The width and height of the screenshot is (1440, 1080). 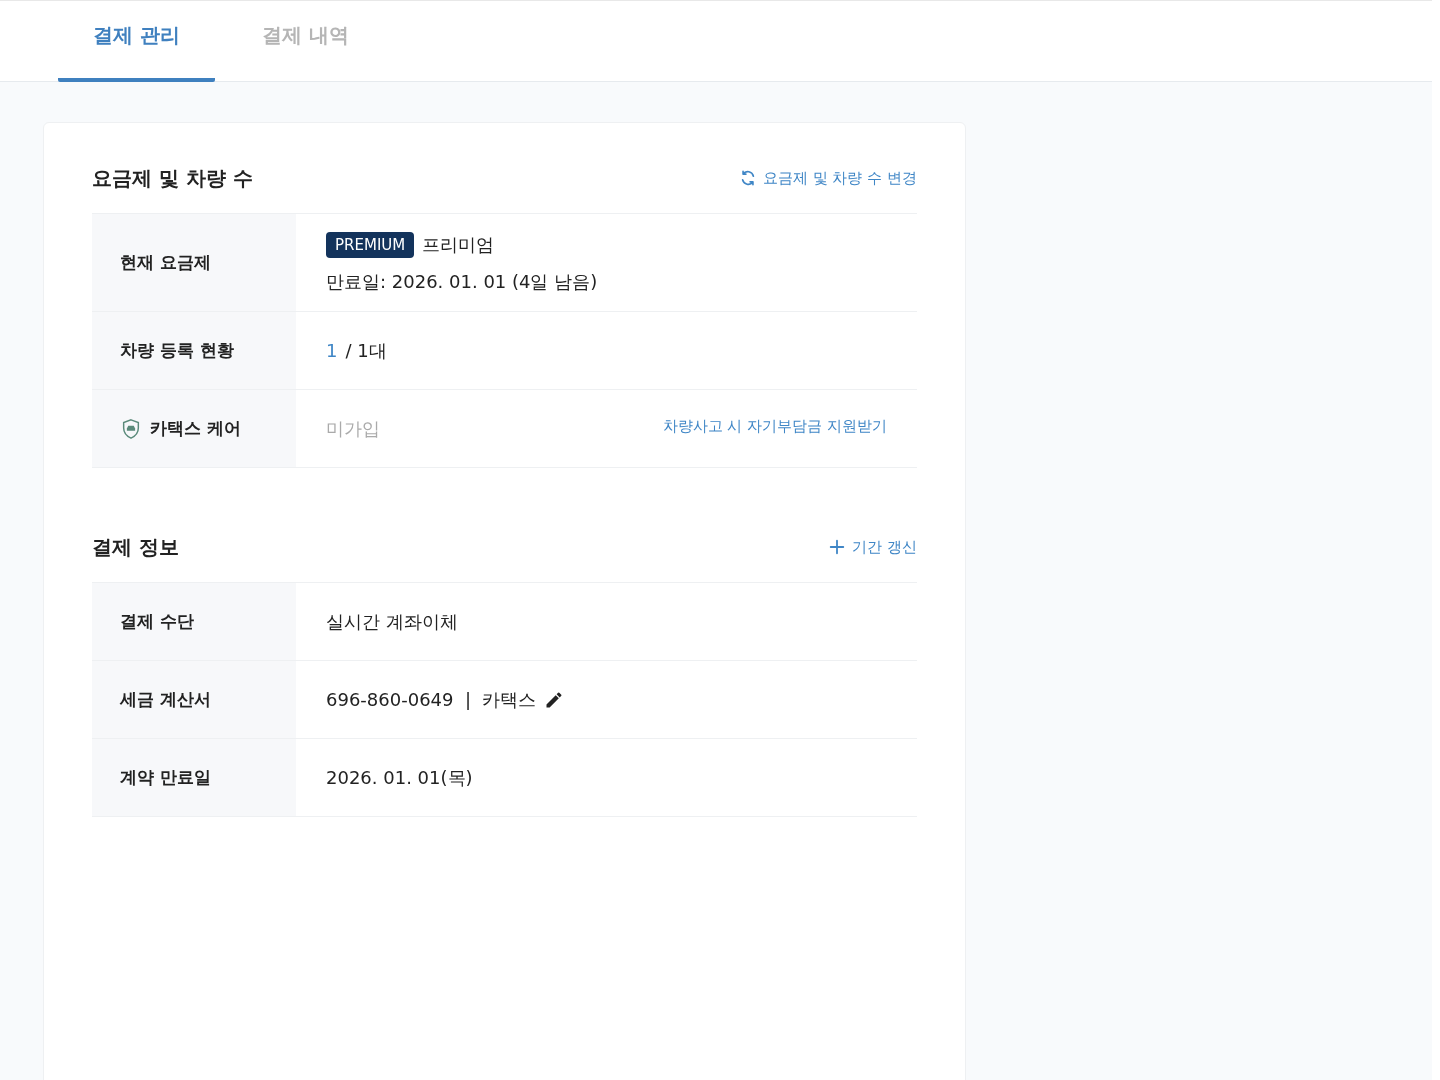 What do you see at coordinates (165, 699) in the screenshot?
I see `row-label: 세금 계산서` at bounding box center [165, 699].